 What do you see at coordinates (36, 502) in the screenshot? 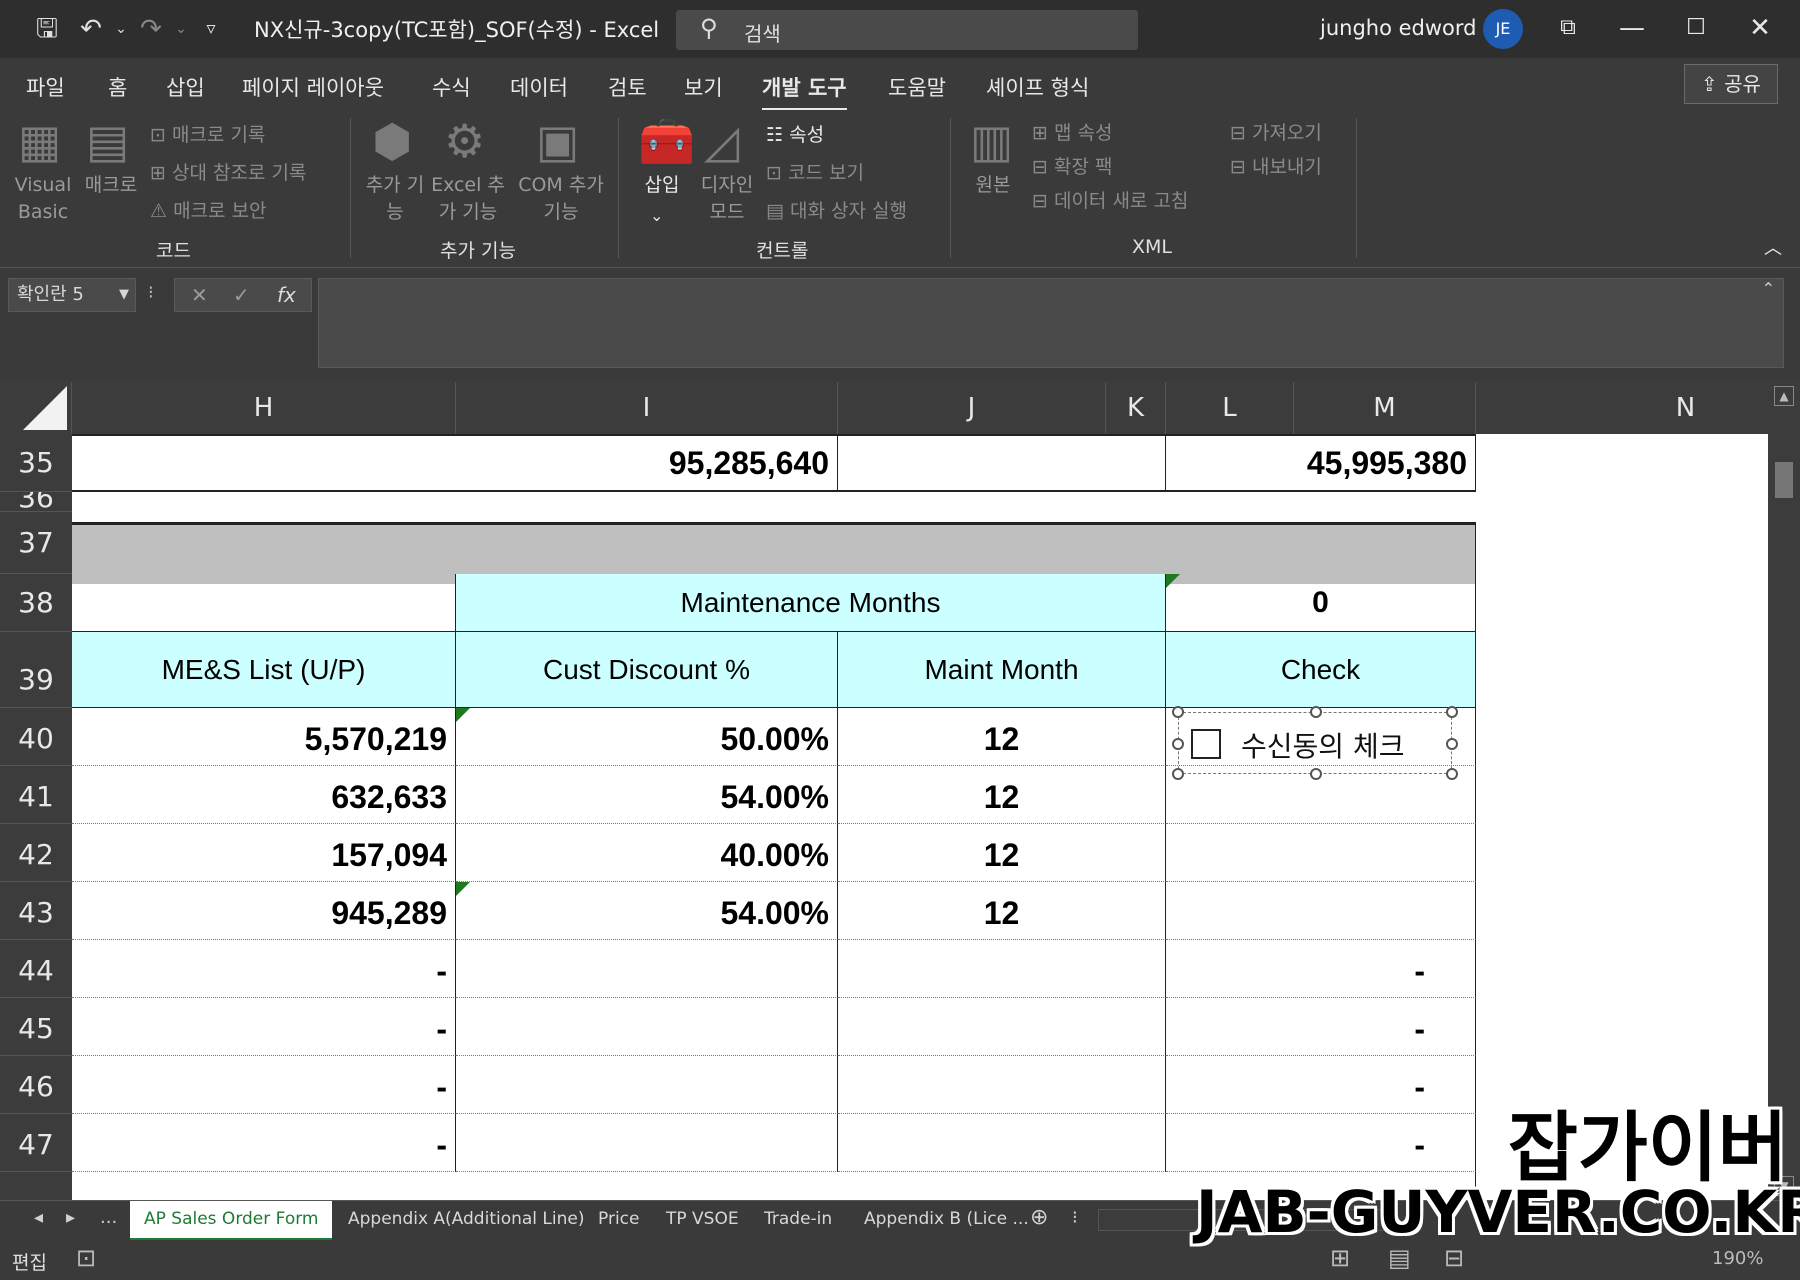
I see `row-header-36: 36` at bounding box center [36, 502].